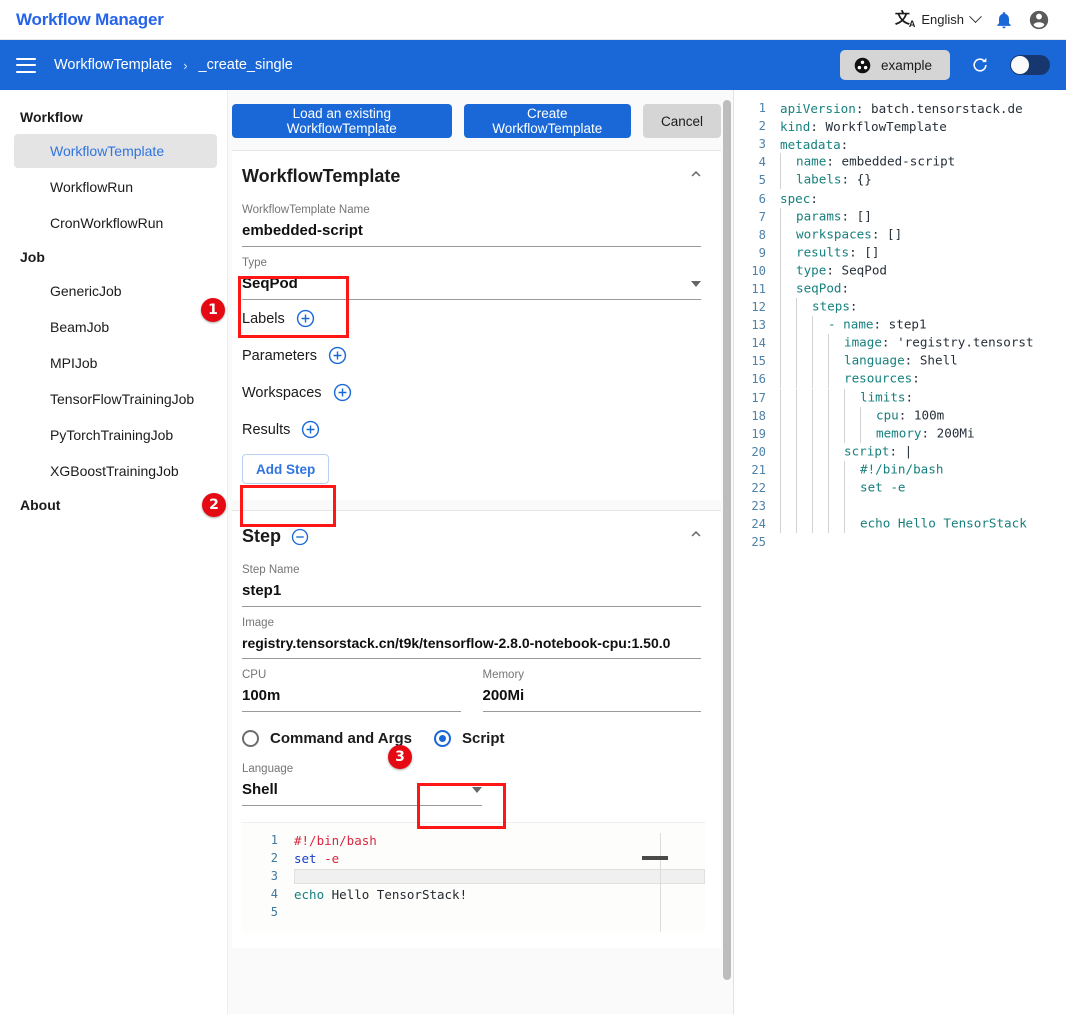  What do you see at coordinates (942, 19) in the screenshot?
I see `language-label: English` at bounding box center [942, 19].